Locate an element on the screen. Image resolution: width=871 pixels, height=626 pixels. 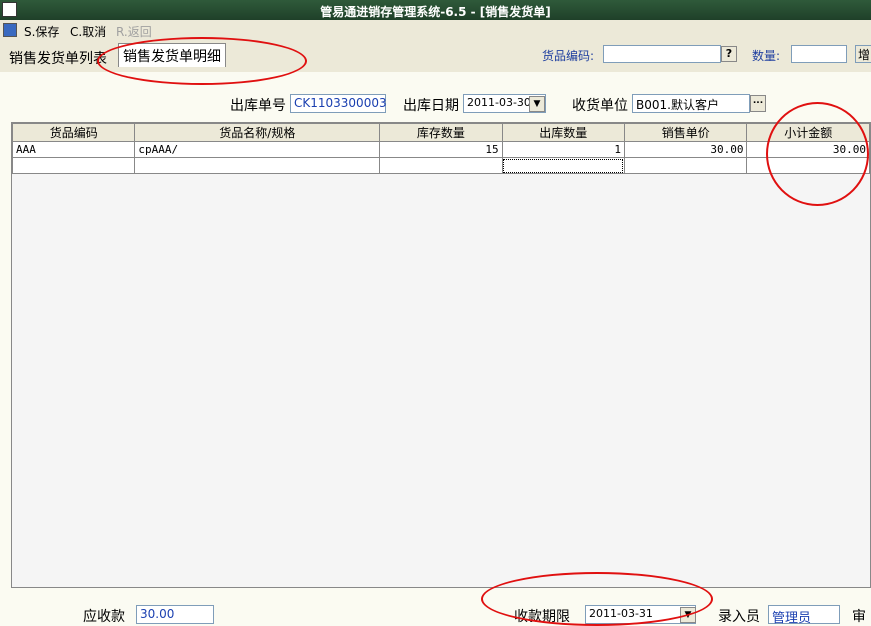
cell-price: 30.00 is located at coordinates (685, 149).